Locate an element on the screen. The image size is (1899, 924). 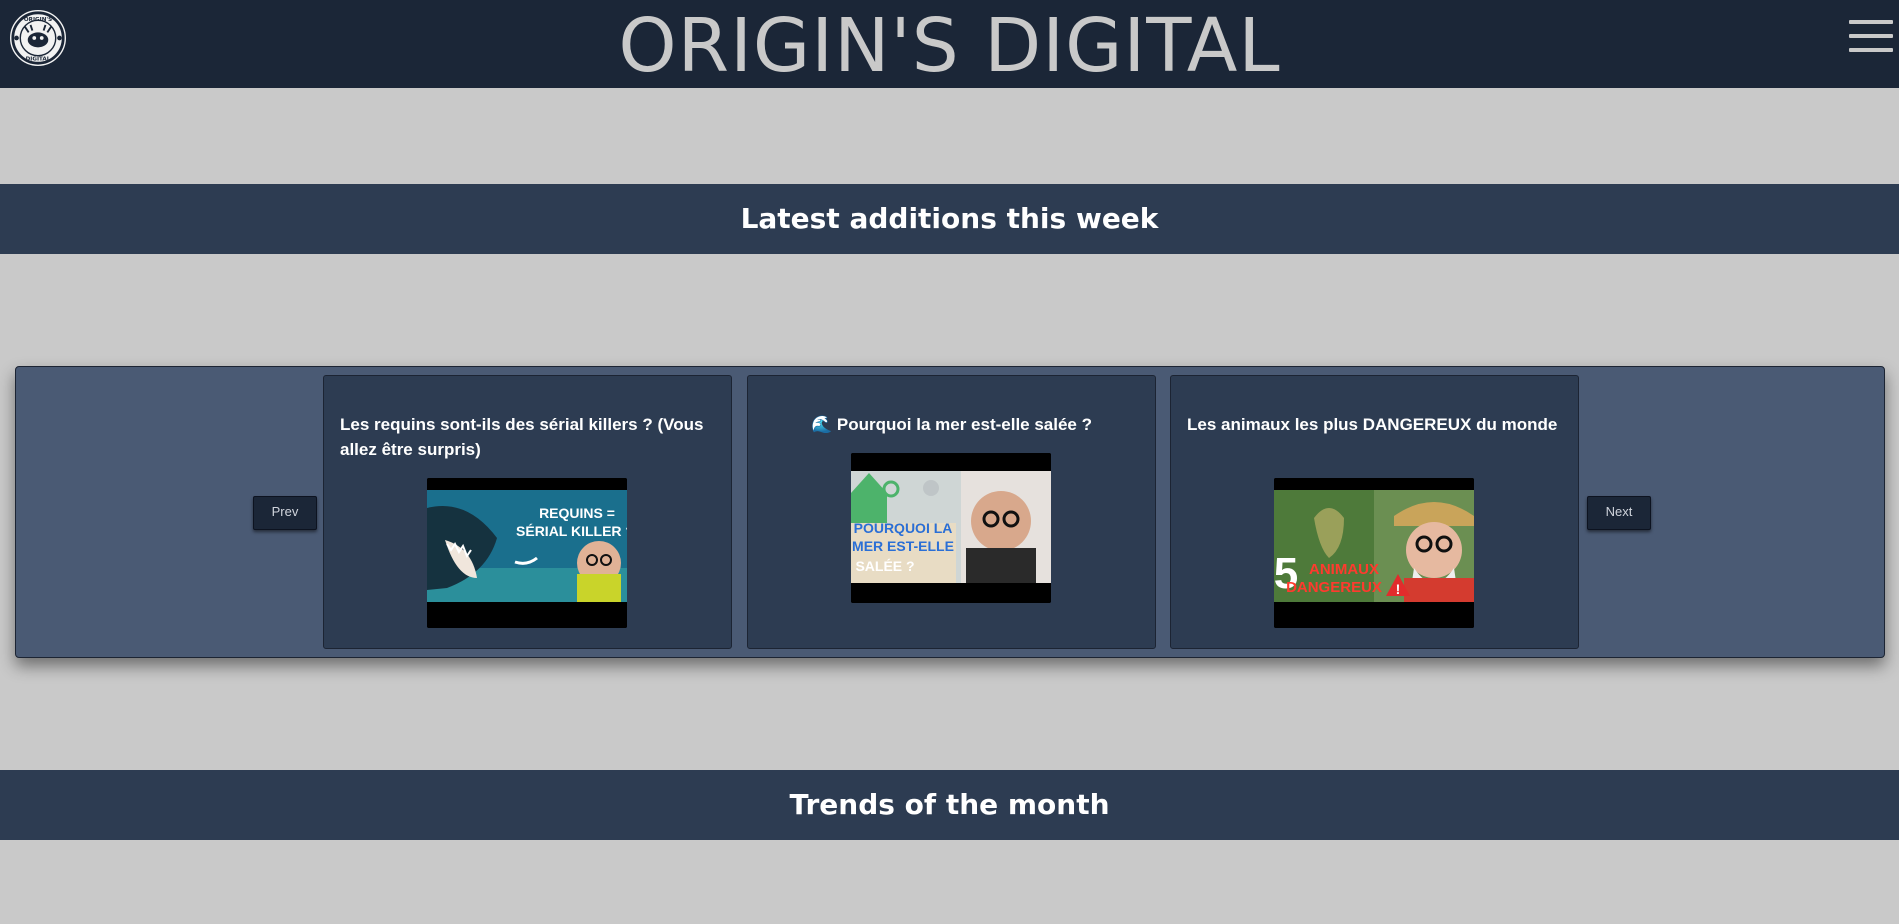
thumbnail-text: ANIMAUX is located at coordinates (1344, 569).